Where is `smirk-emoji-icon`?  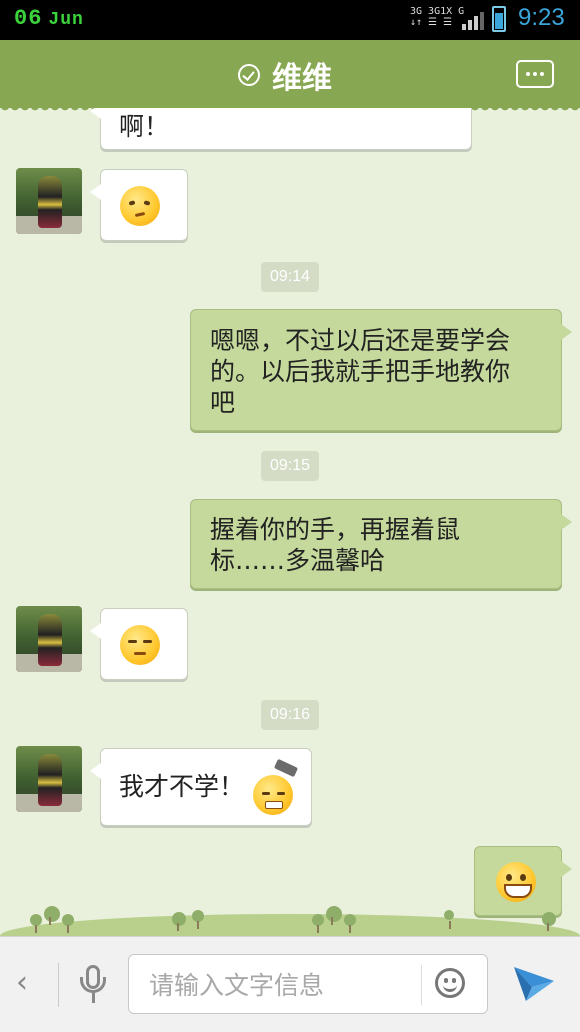
smirk-emoji-icon is located at coordinates (140, 206).